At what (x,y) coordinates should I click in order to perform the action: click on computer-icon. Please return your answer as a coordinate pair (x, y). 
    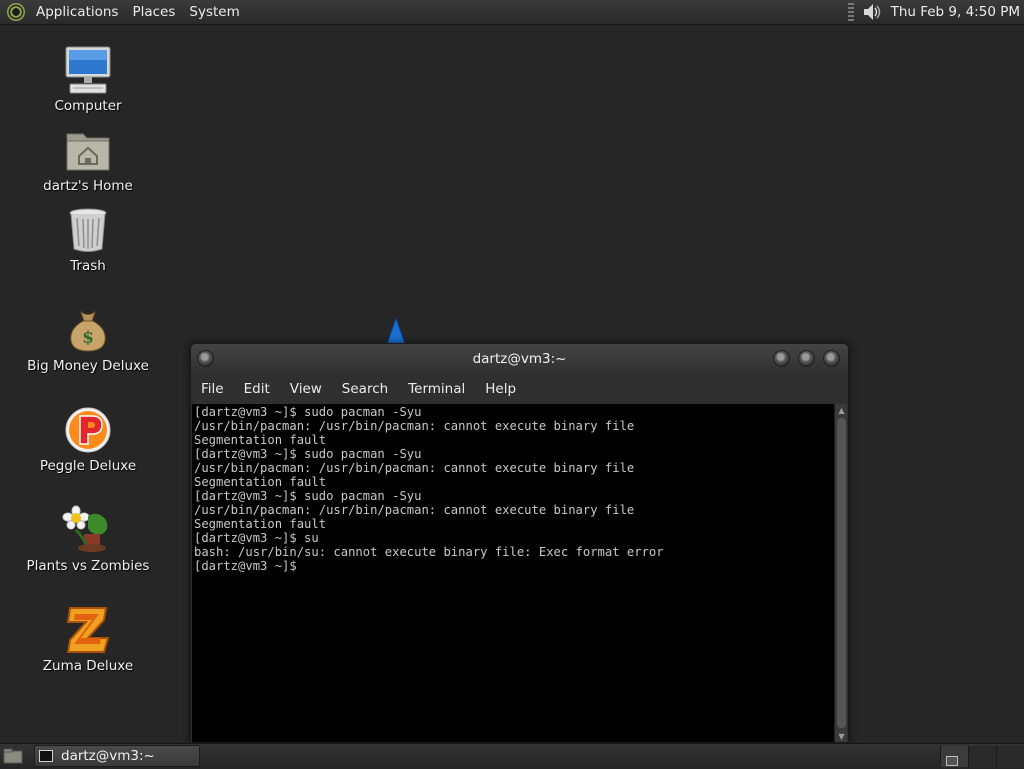
    Looking at the image, I should click on (88, 70).